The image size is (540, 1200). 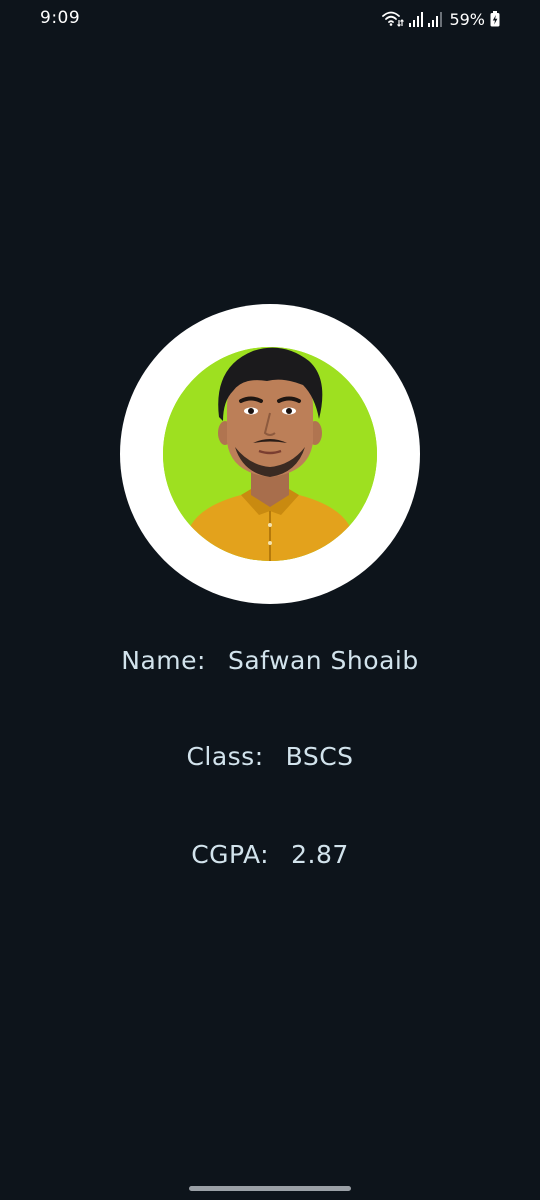 I want to click on cgpa-row: CGPA: 2.87, so click(x=270, y=854).